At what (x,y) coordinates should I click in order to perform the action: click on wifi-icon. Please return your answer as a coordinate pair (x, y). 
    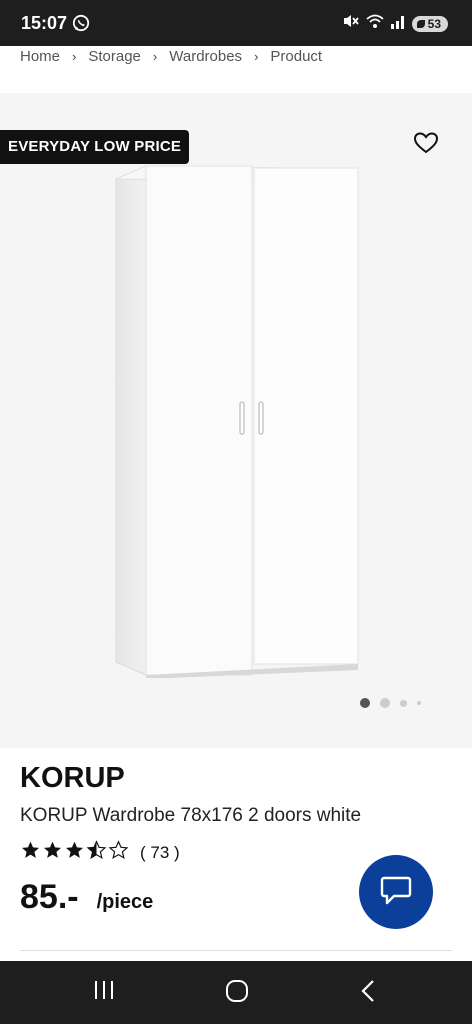
    Looking at the image, I should click on (375, 24).